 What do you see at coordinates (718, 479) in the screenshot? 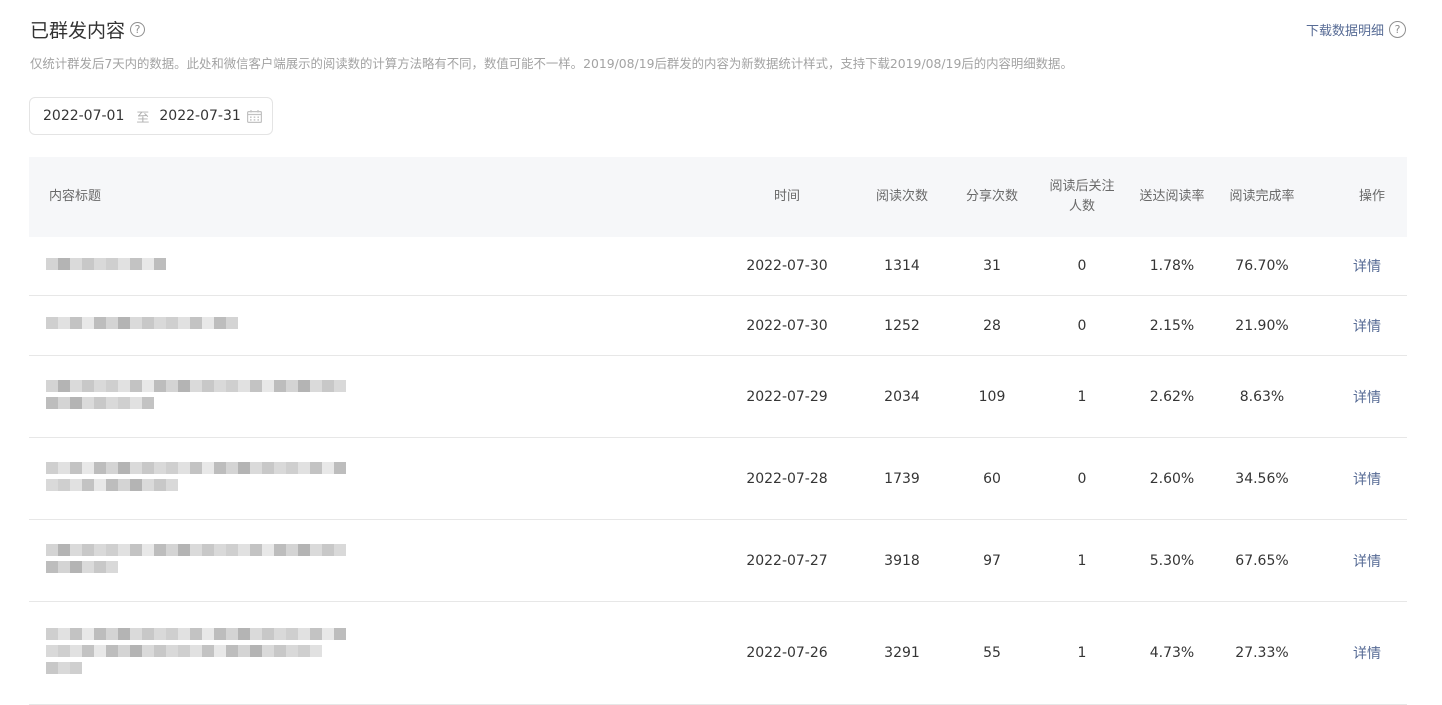
I see `table-row: 2022-07-28 1739 60 0 2.60% 34.56% 详情` at bounding box center [718, 479].